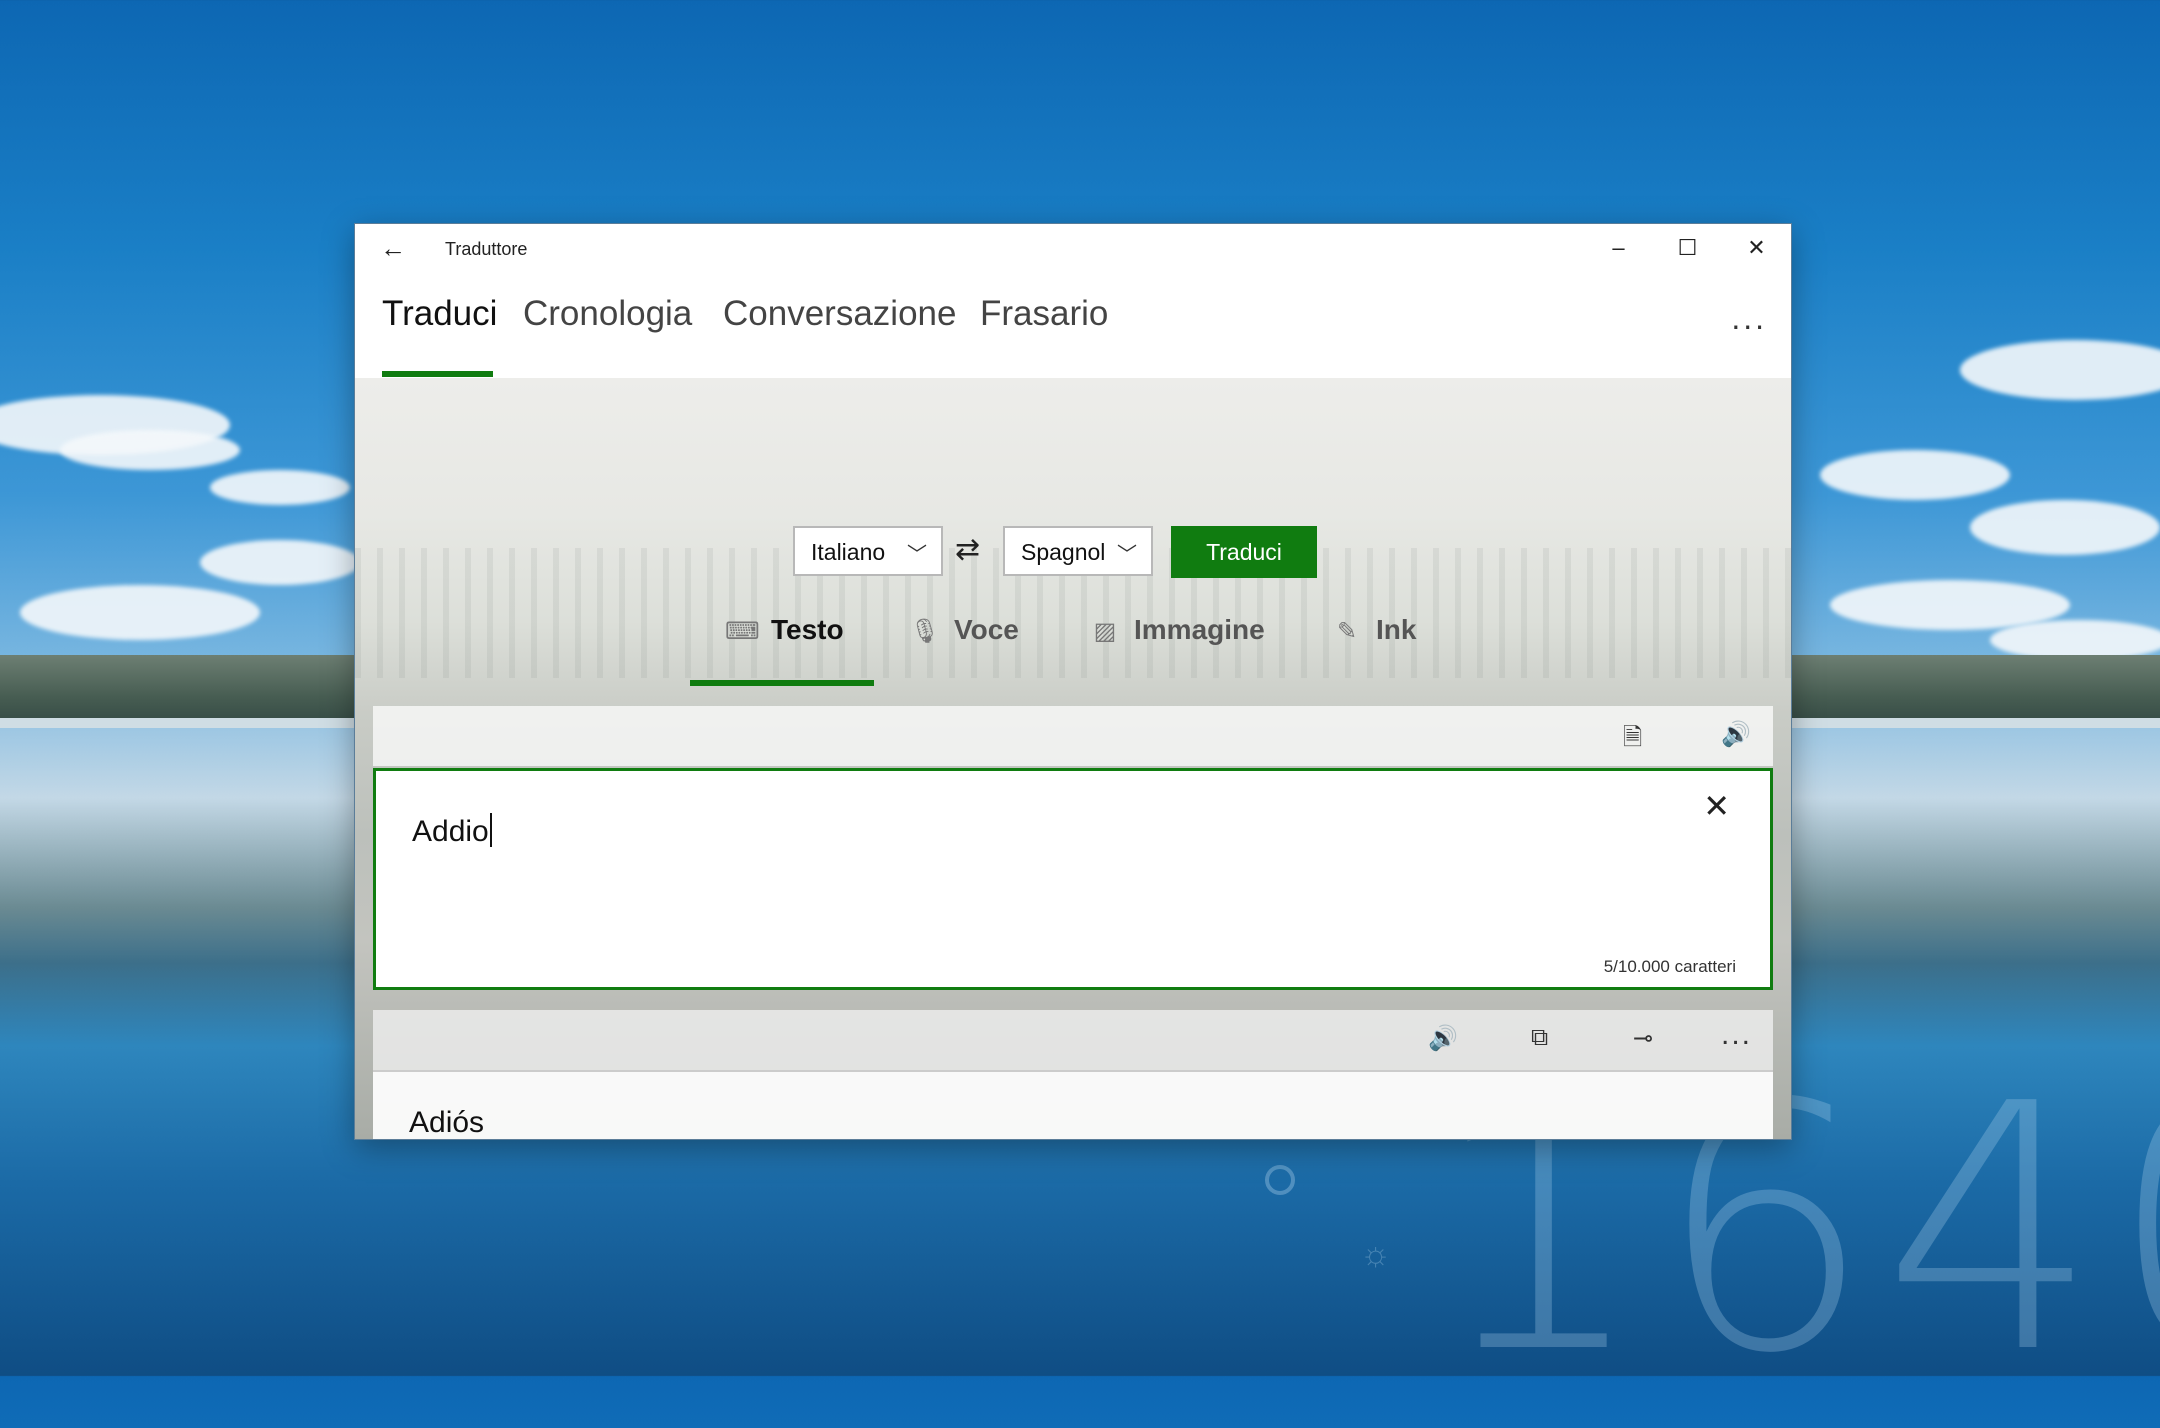 The image size is (2160, 1428). I want to click on tab-frasario: Frasario, so click(1044, 314).